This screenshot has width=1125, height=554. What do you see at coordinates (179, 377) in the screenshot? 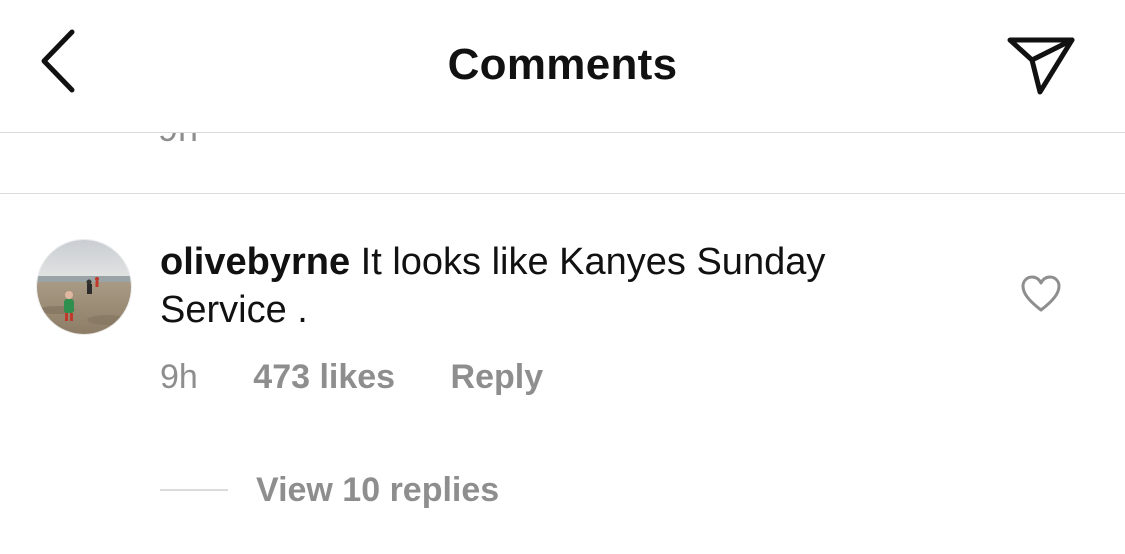
I see `comment-time: 9h` at bounding box center [179, 377].